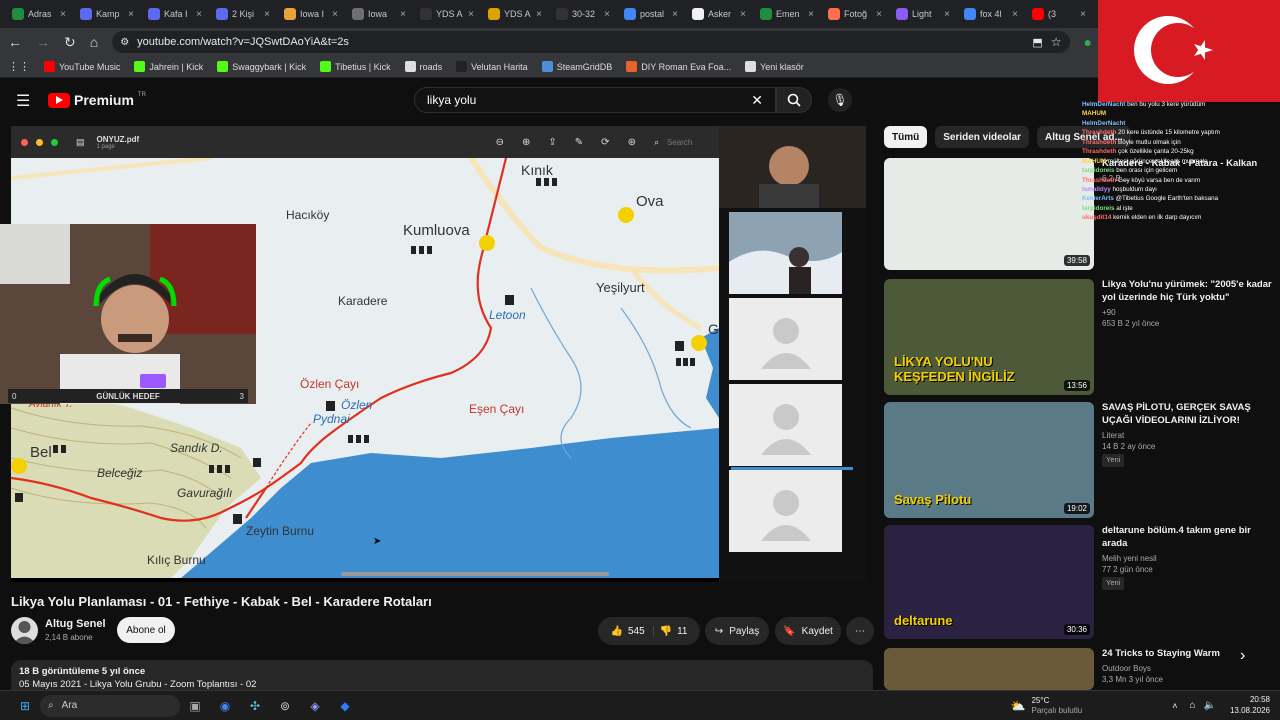 This screenshot has height=720, width=1280. What do you see at coordinates (906, 137) in the screenshot?
I see `filter-chip: Tümü` at bounding box center [906, 137].